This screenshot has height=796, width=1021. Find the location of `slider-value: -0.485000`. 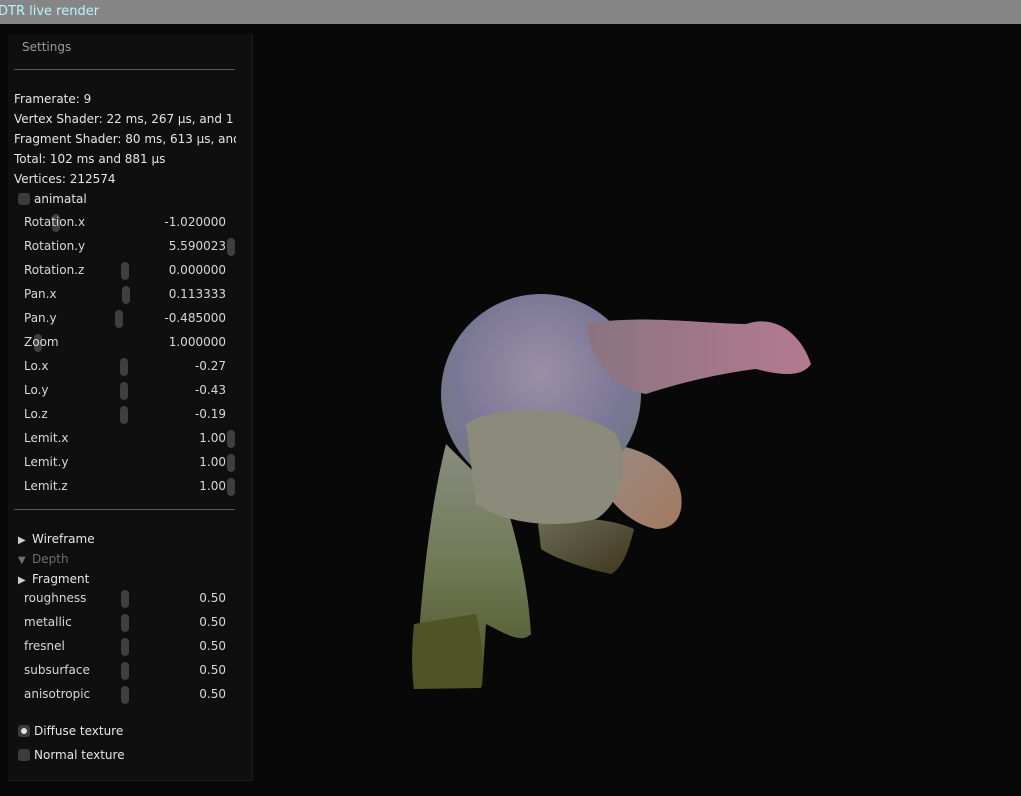

slider-value: -0.485000 is located at coordinates (195, 318).